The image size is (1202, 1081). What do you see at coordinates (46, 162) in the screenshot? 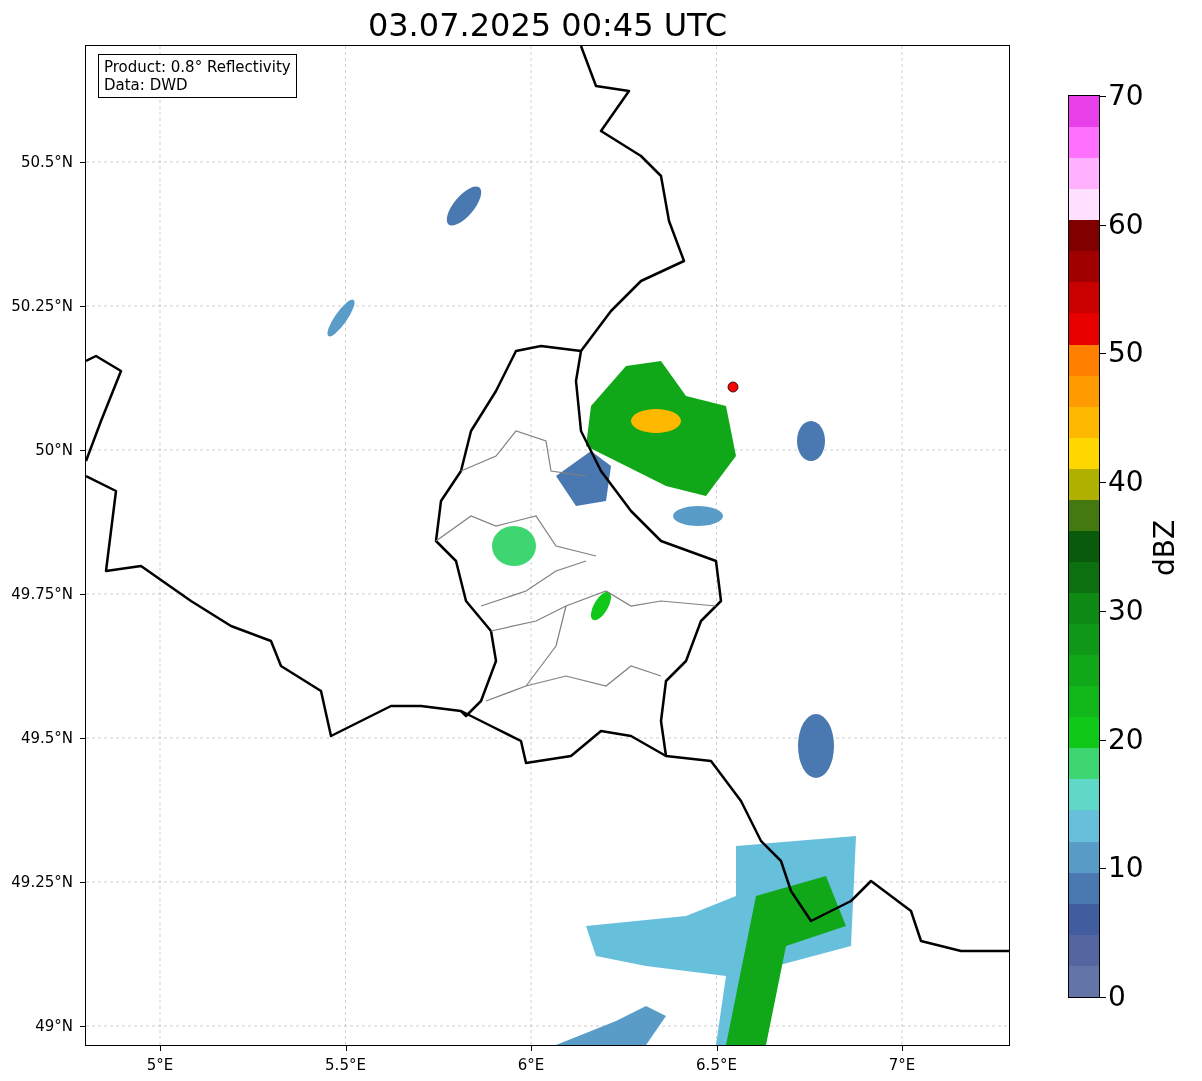
I see `y-tick-label: 50.5°N` at bounding box center [46, 162].